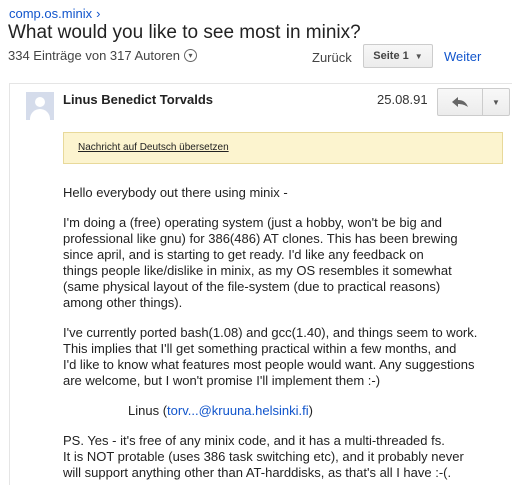 The image size is (512, 495). I want to click on thread-meta: 334 Einträge von 317 Autoren ▾, so click(103, 55).